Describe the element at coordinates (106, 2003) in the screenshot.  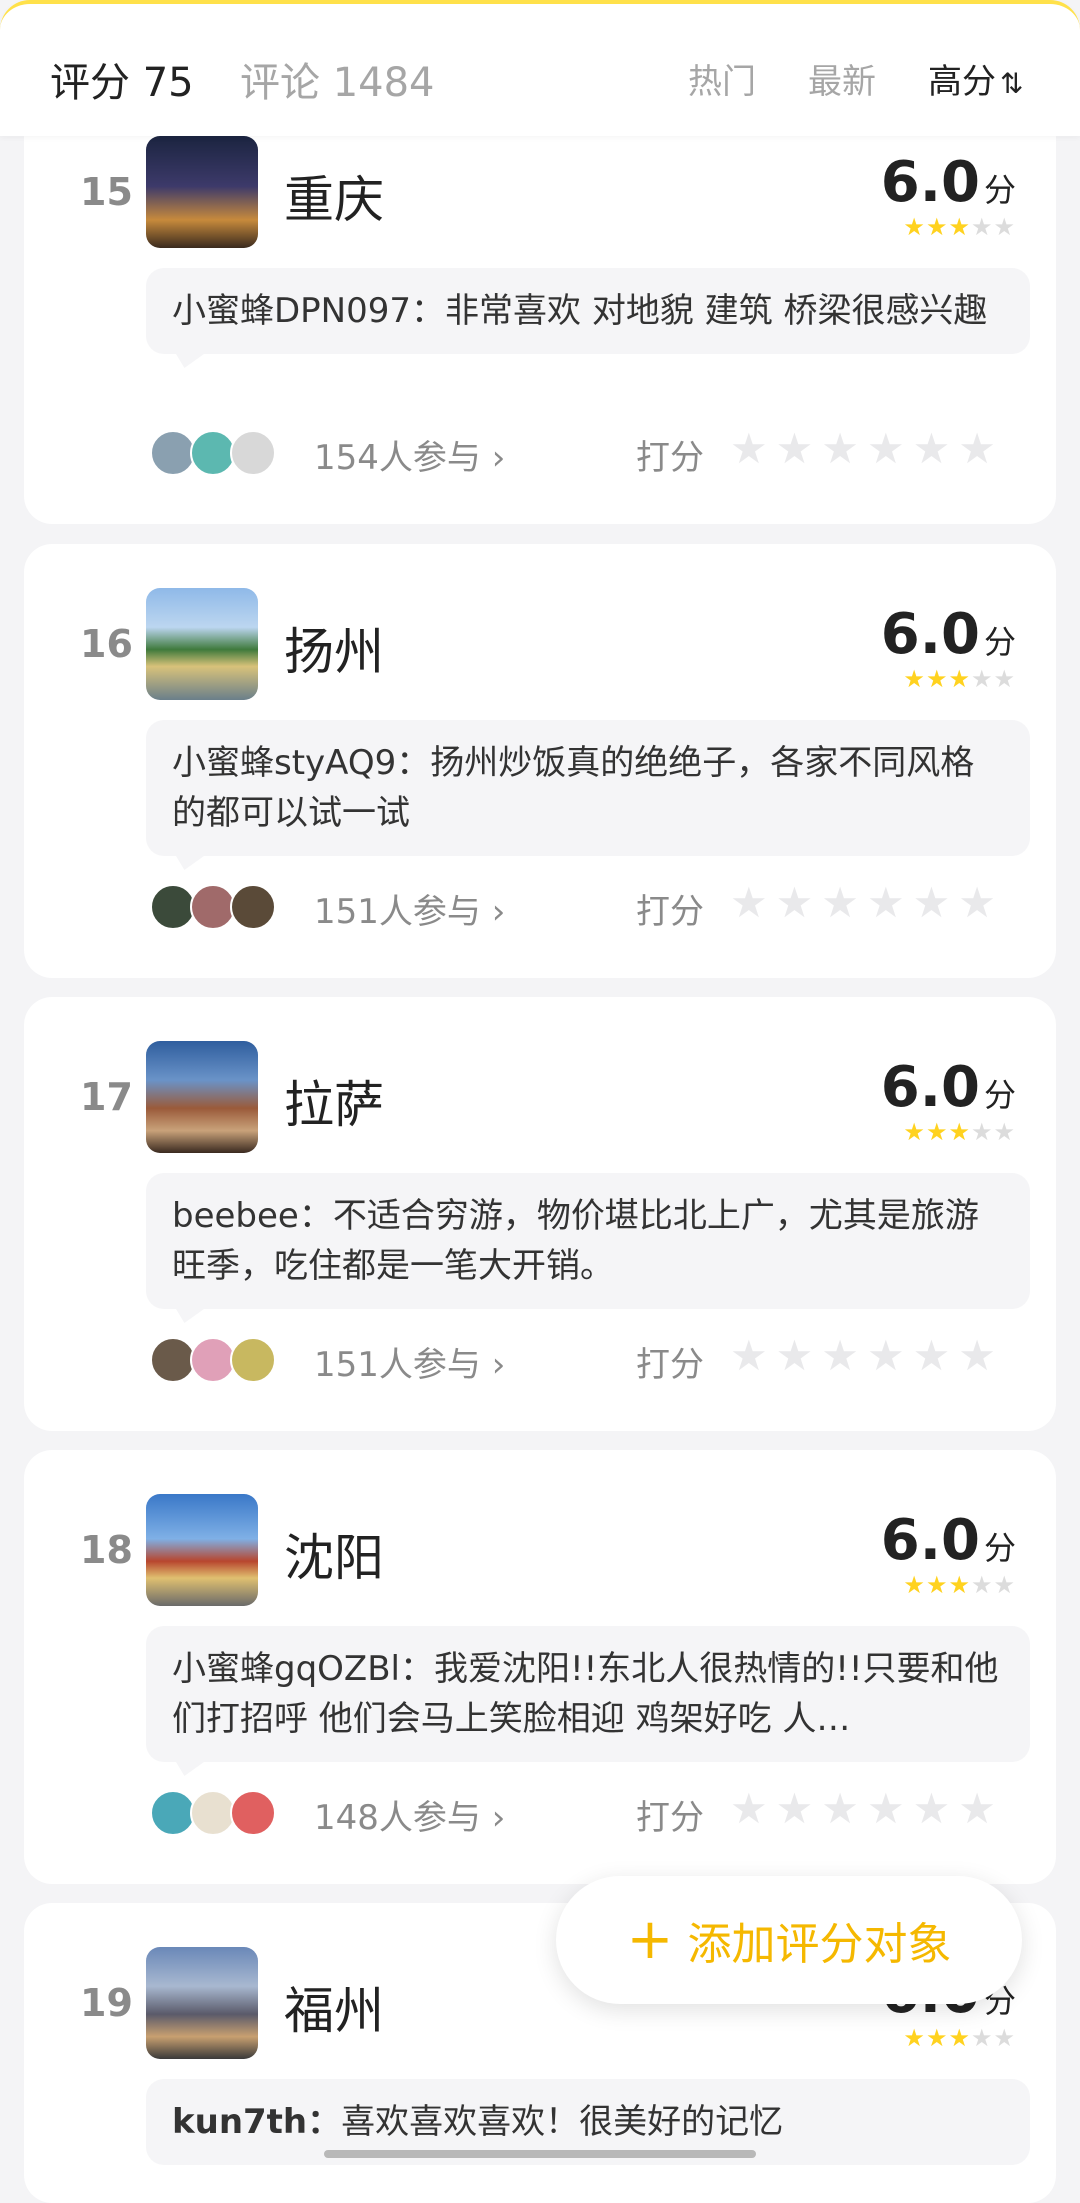
I see `rank-number: 19` at that location.